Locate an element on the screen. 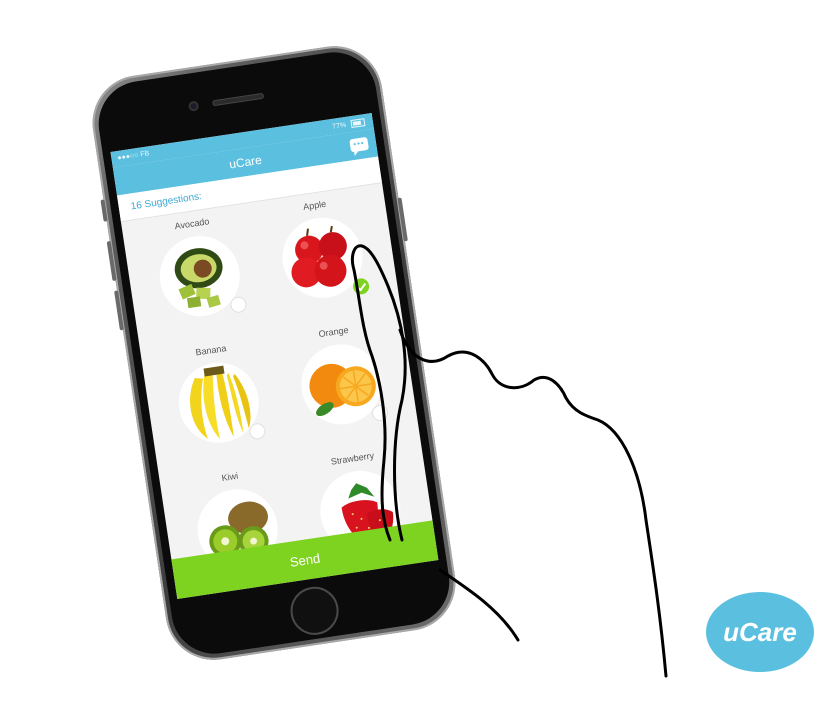 The width and height of the screenshot is (838, 706). finger-outline is located at coordinates (378, 393).